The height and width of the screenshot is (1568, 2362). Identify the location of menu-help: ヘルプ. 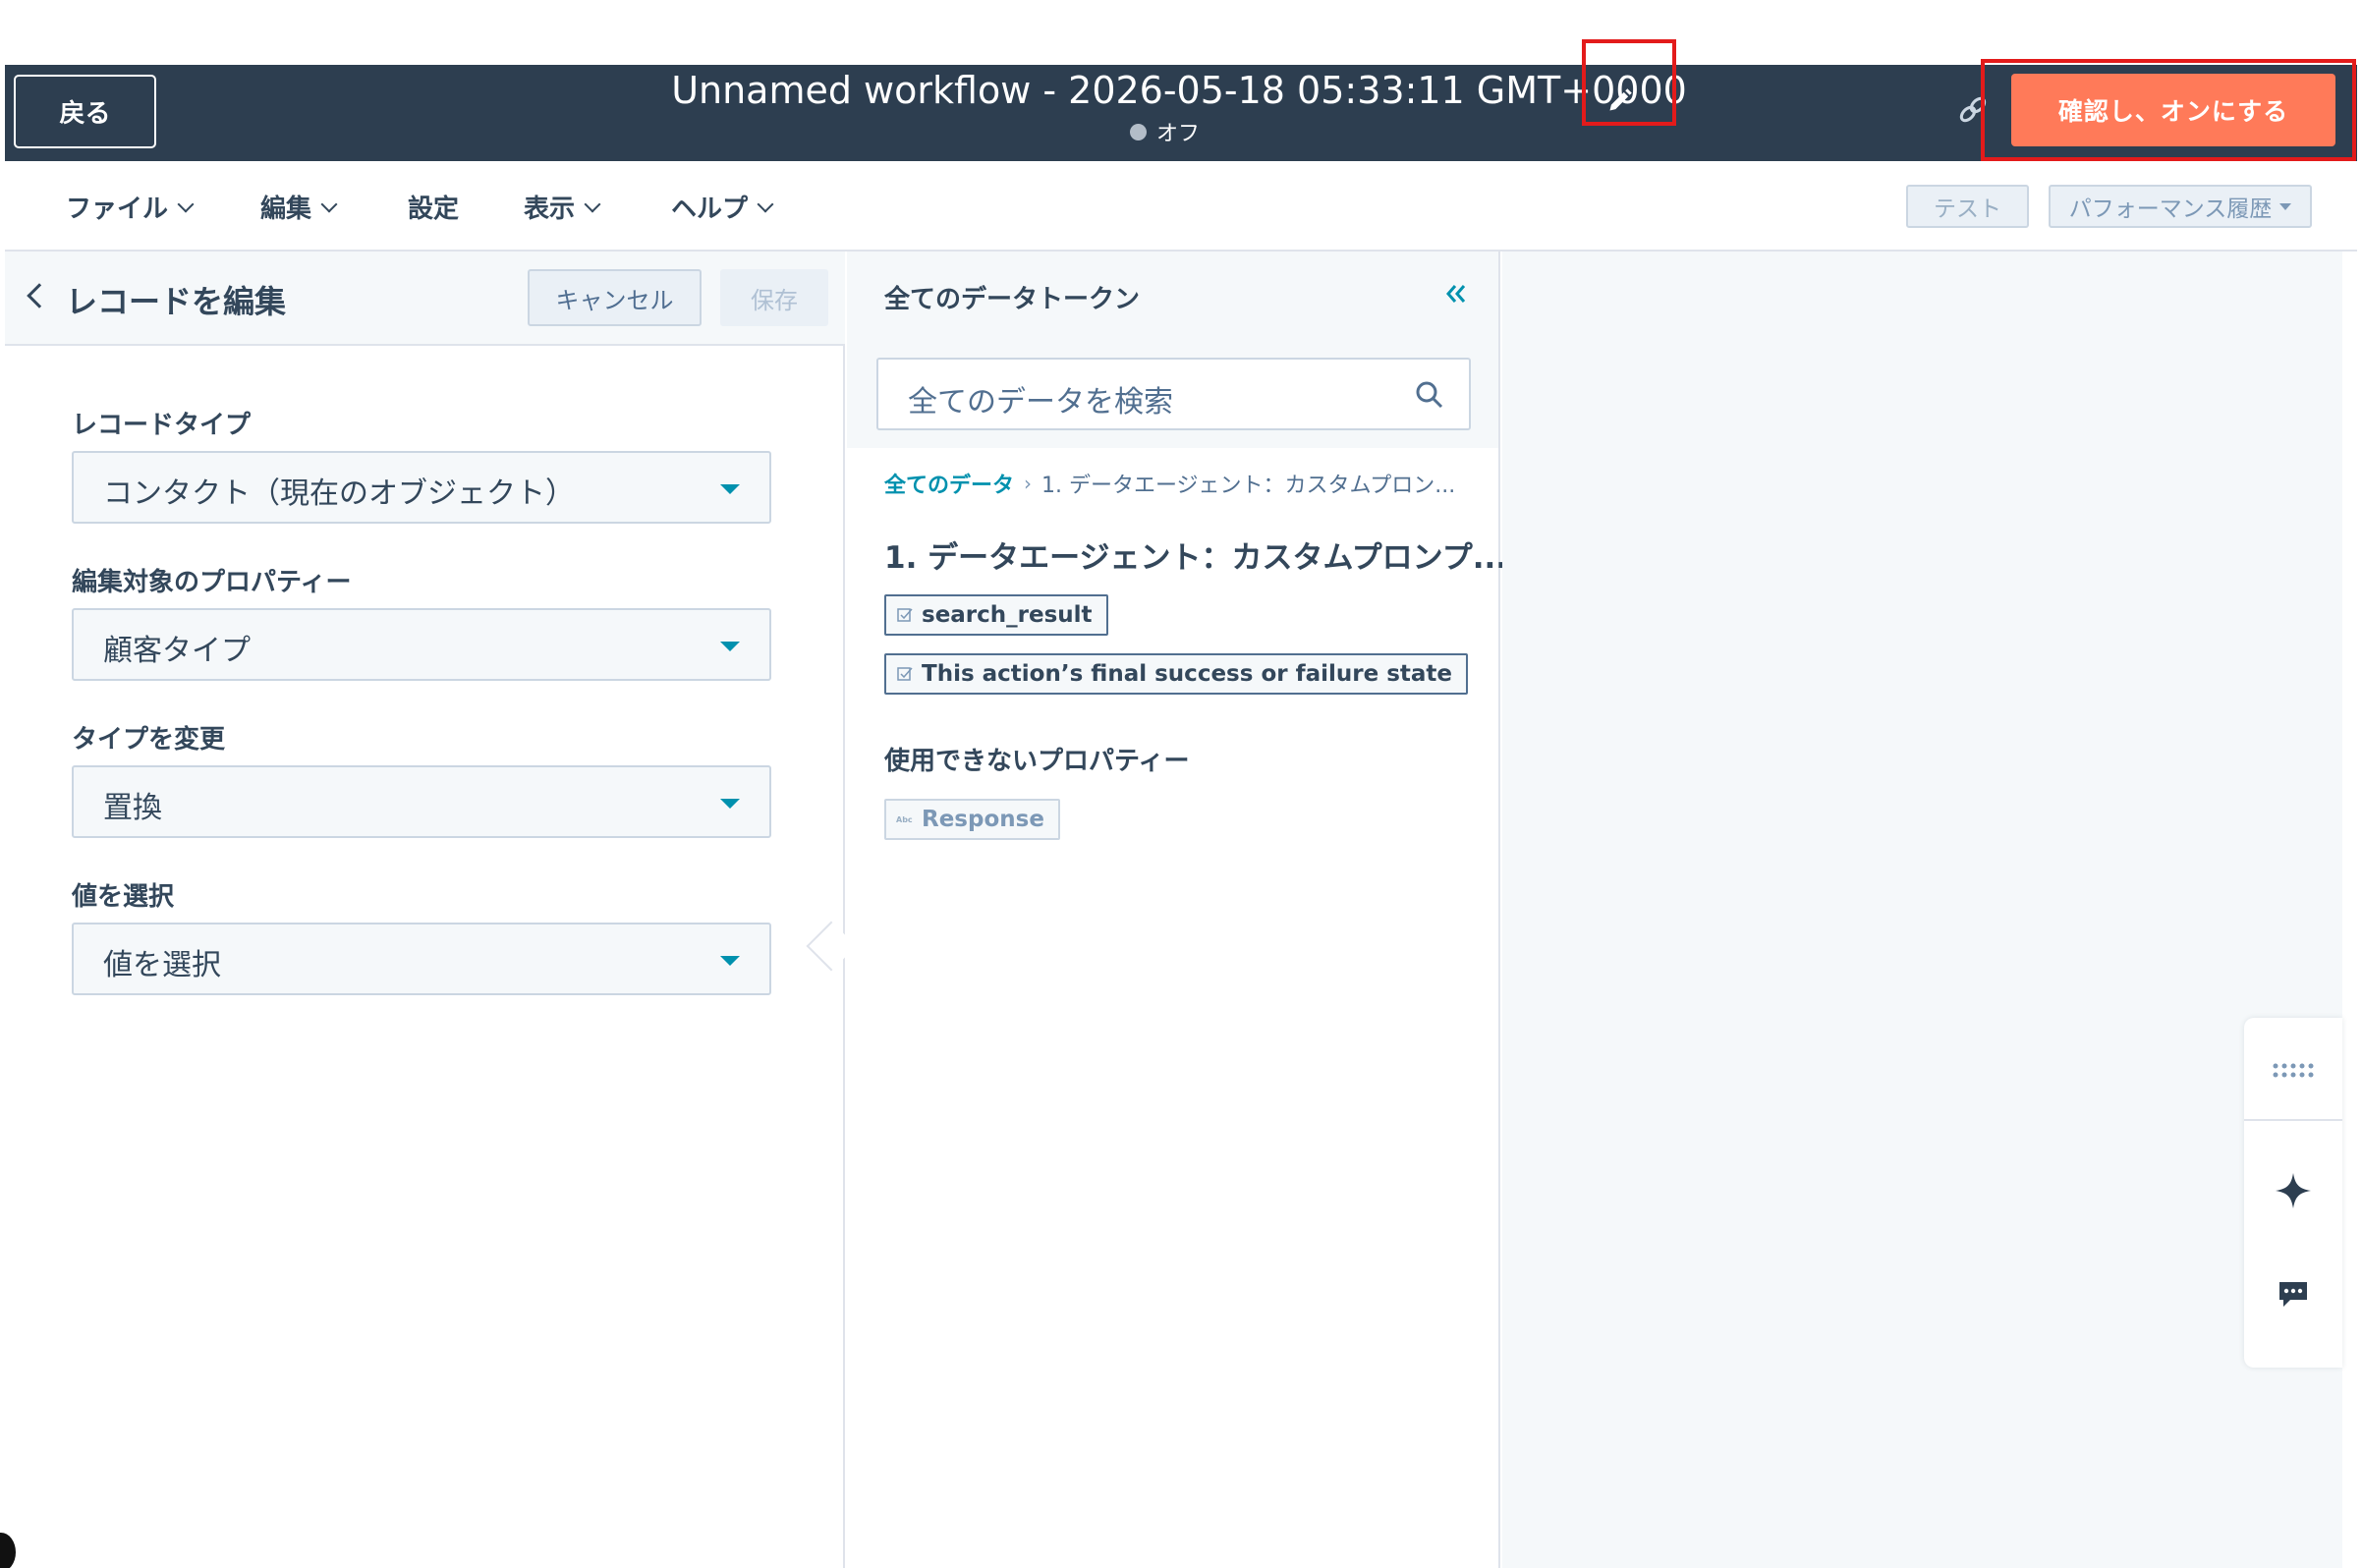
(722, 207).